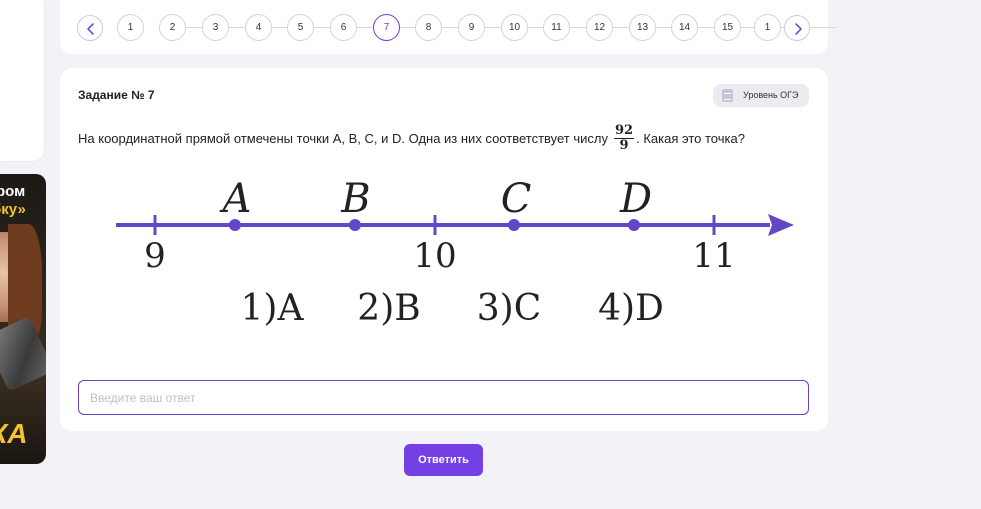 The image size is (981, 509). I want to click on page-button-7: 7, so click(386, 27).